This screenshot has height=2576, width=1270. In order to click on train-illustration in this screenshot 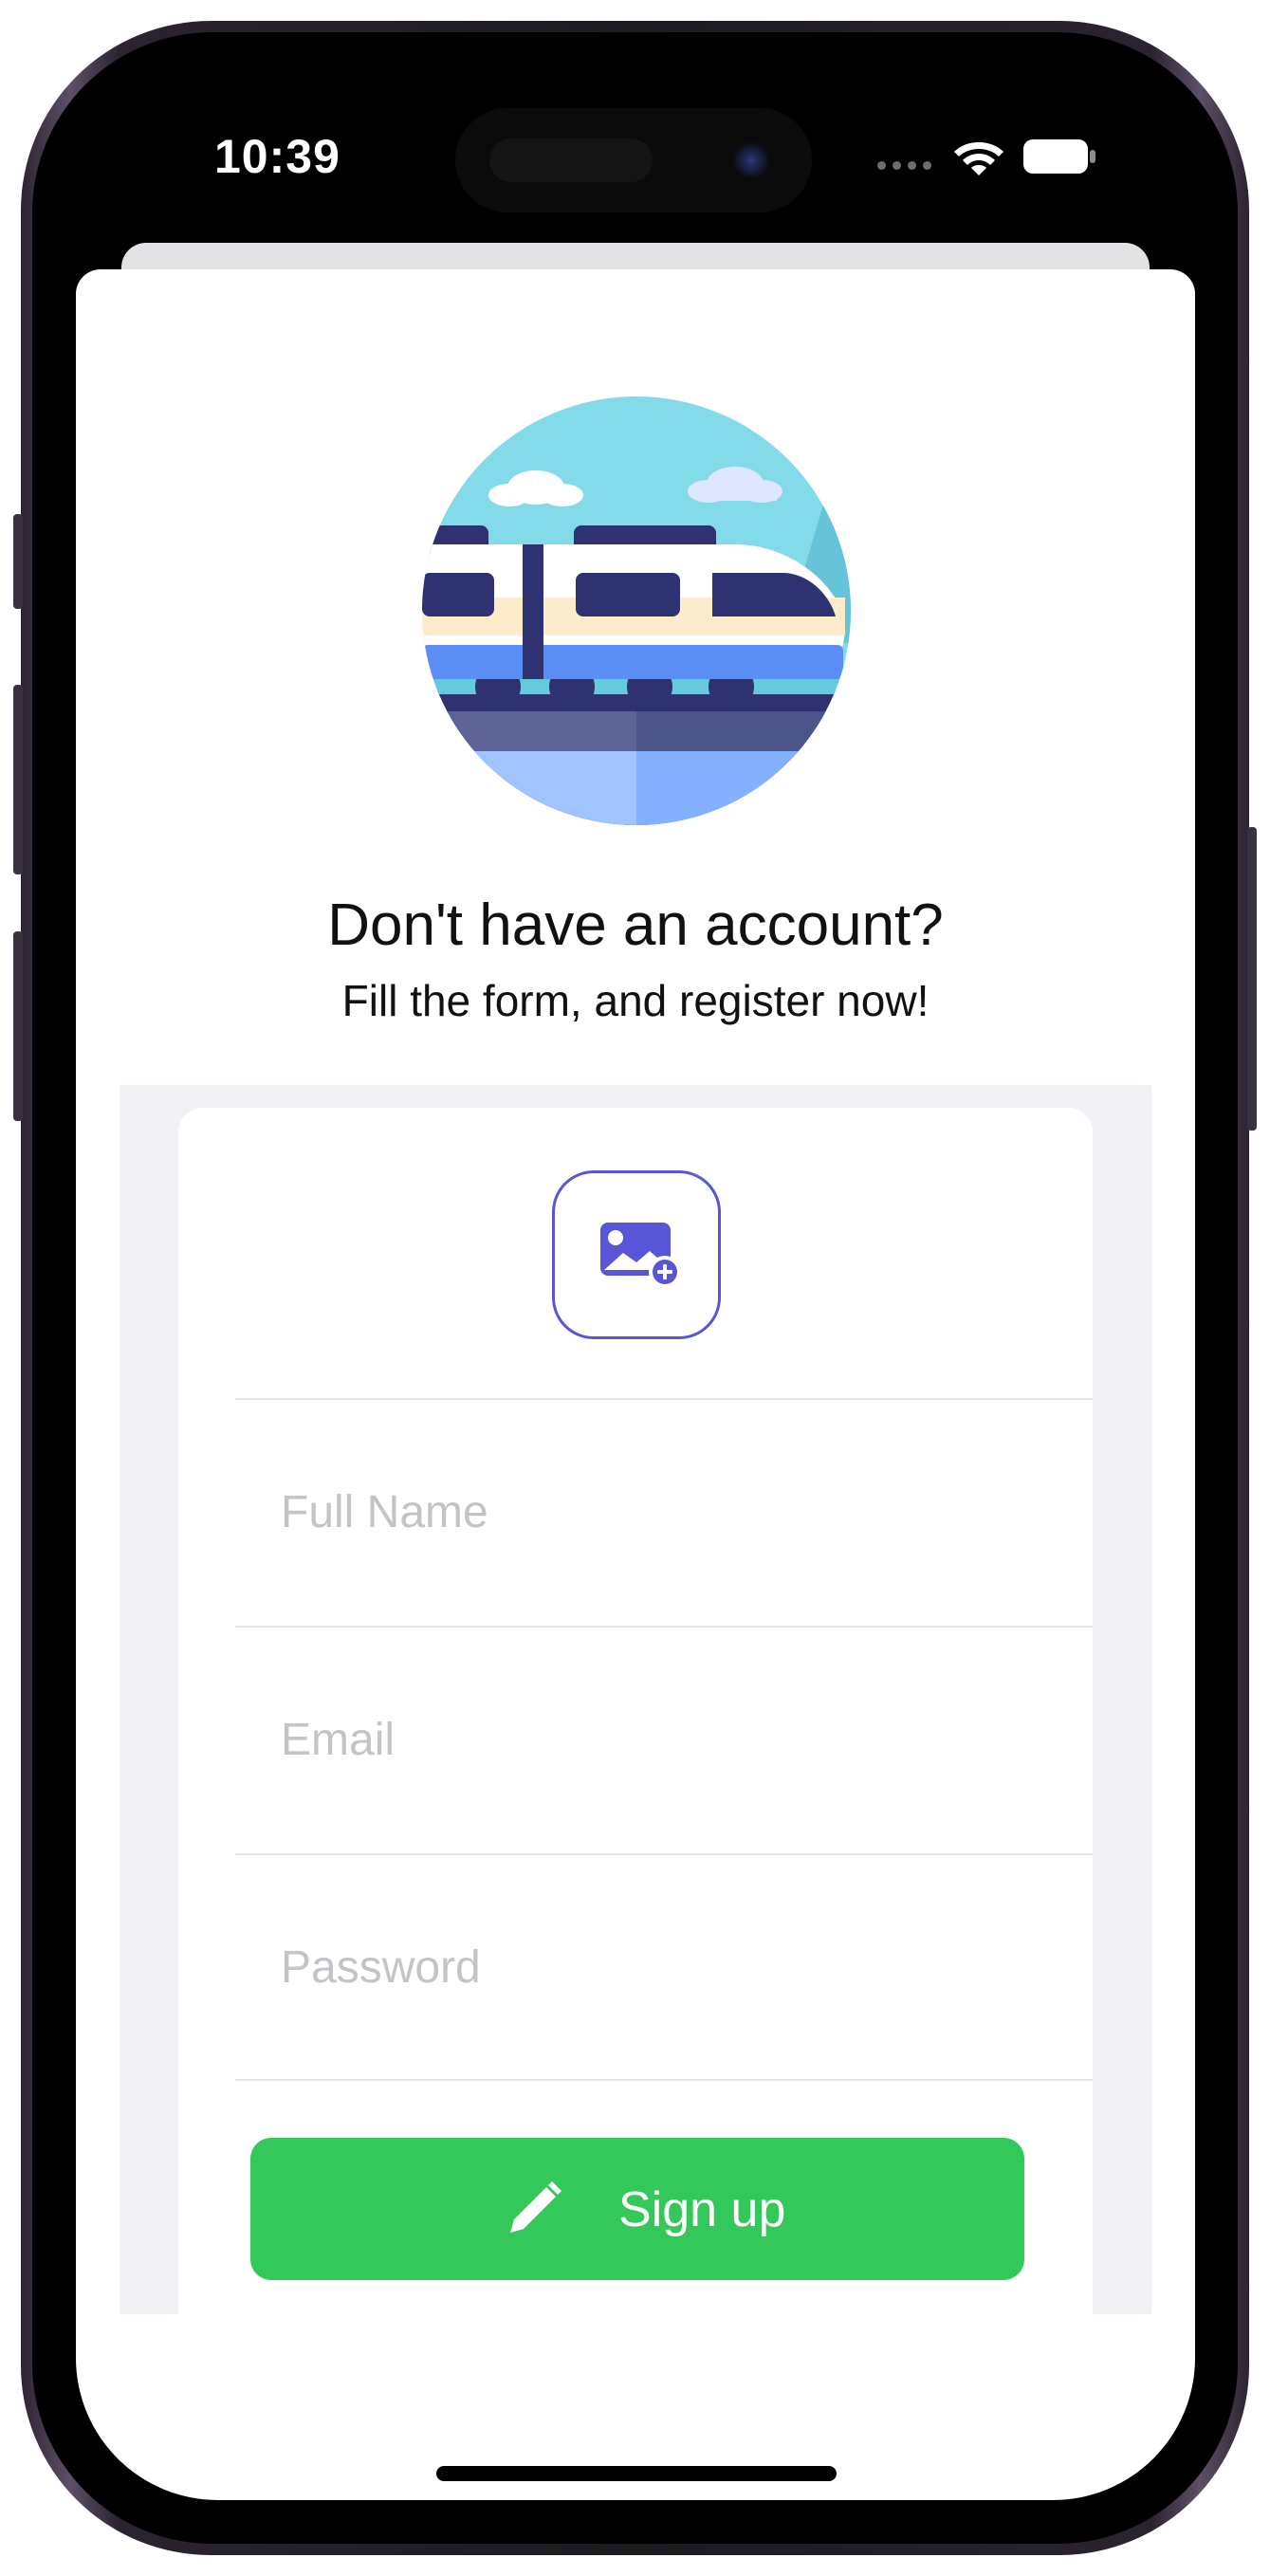, I will do `click(636, 610)`.